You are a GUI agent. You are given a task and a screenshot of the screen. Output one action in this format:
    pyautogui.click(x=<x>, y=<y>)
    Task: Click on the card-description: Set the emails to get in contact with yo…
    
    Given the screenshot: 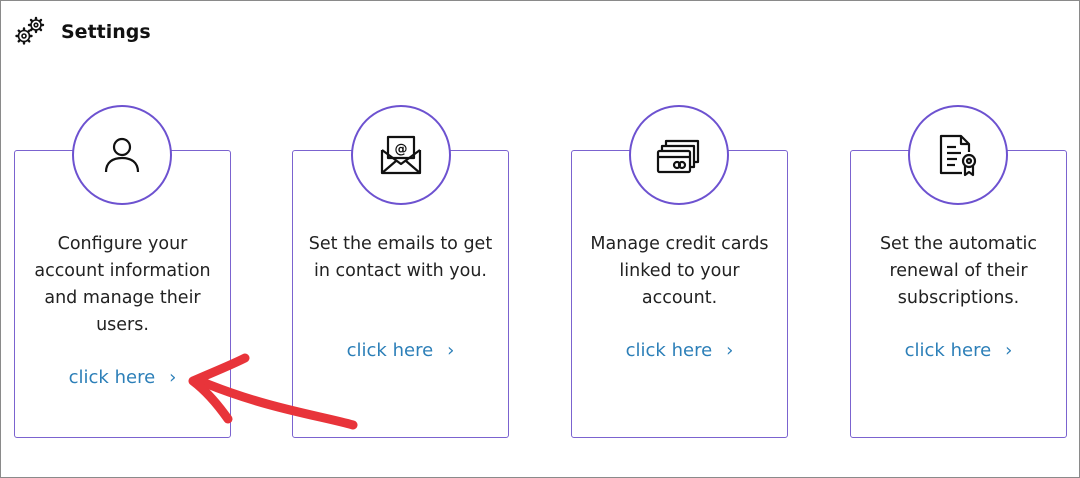 What is the action you would take?
    pyautogui.click(x=400, y=257)
    